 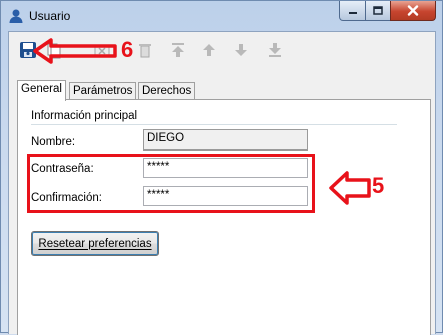 I want to click on tab-derechos: Derechos, so click(x=167, y=91).